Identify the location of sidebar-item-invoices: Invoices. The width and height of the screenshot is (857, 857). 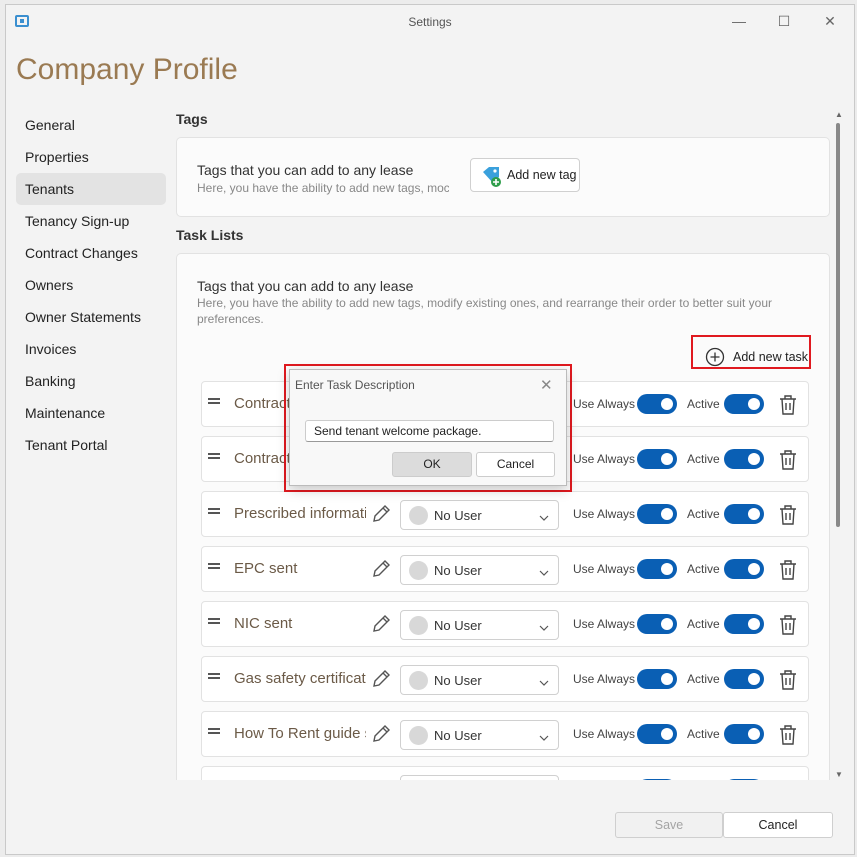
(91, 349).